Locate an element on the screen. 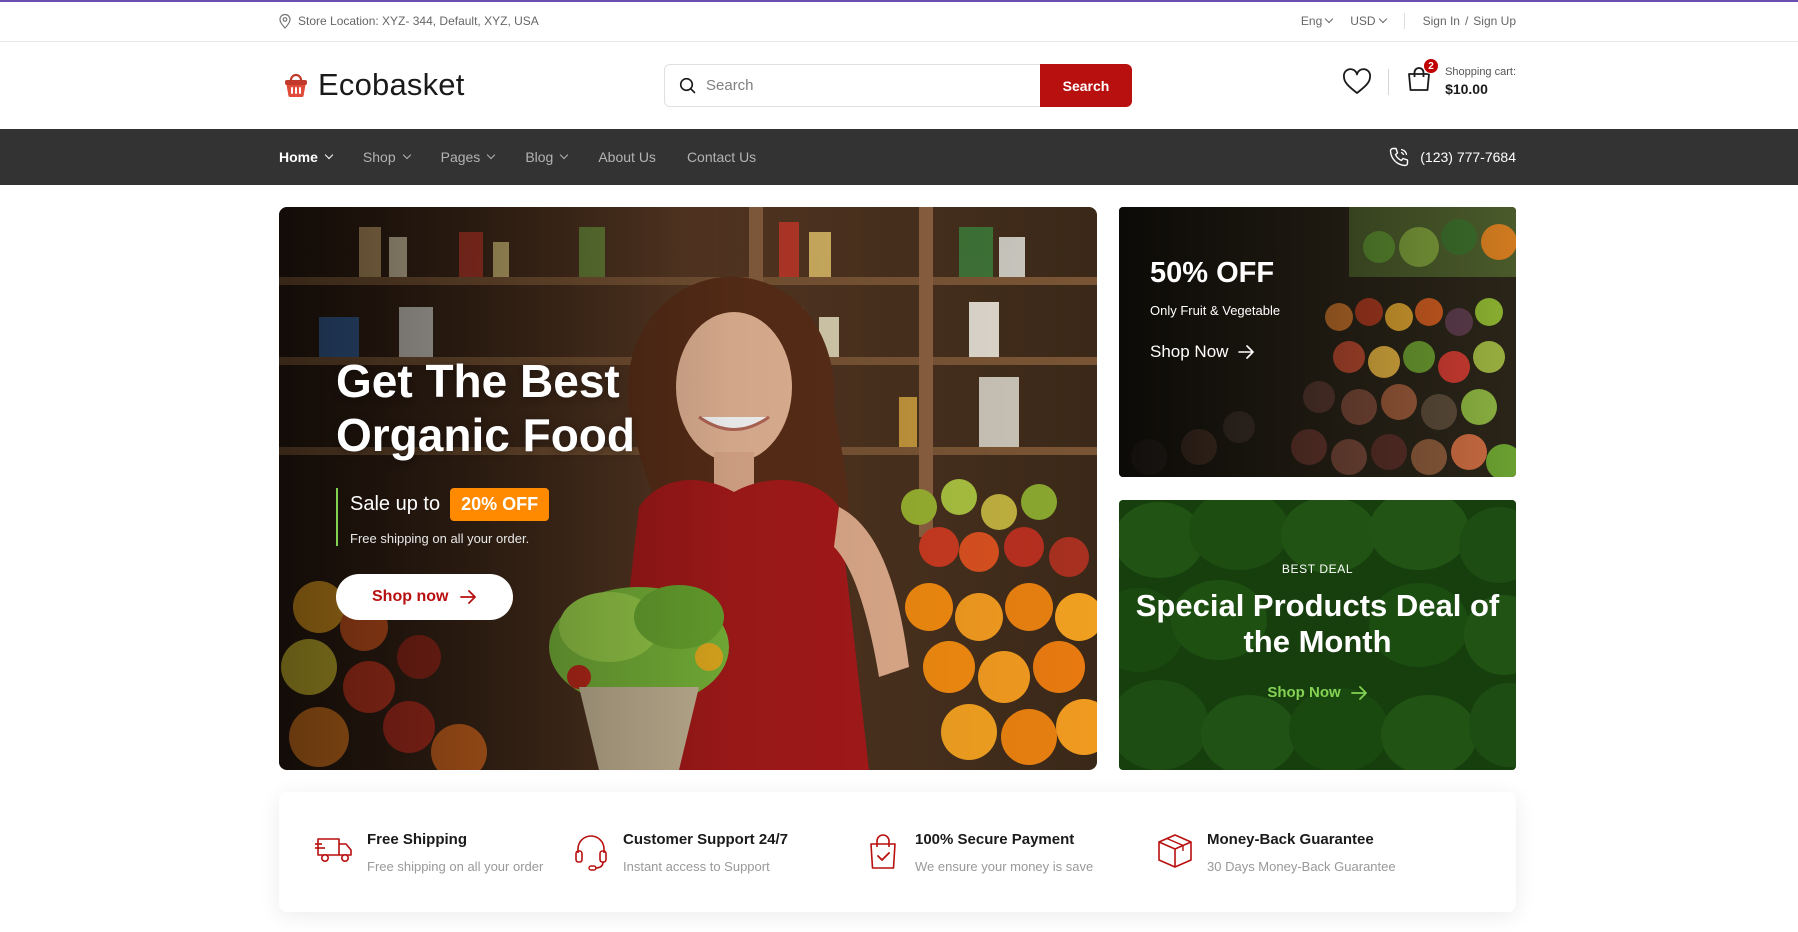 The width and height of the screenshot is (1798, 932). nav-phone: (123) 777-7684 is located at coordinates (1452, 157).